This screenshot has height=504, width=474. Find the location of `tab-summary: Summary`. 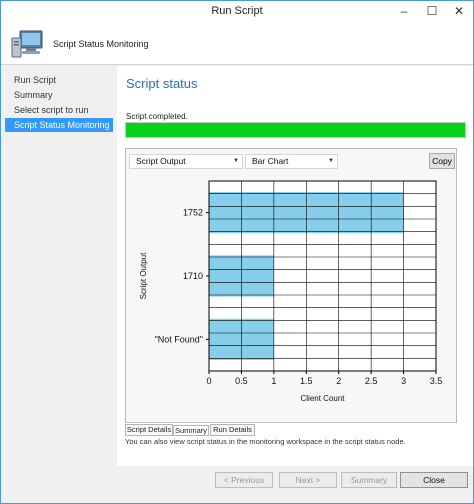

tab-summary: Summary is located at coordinates (191, 430).